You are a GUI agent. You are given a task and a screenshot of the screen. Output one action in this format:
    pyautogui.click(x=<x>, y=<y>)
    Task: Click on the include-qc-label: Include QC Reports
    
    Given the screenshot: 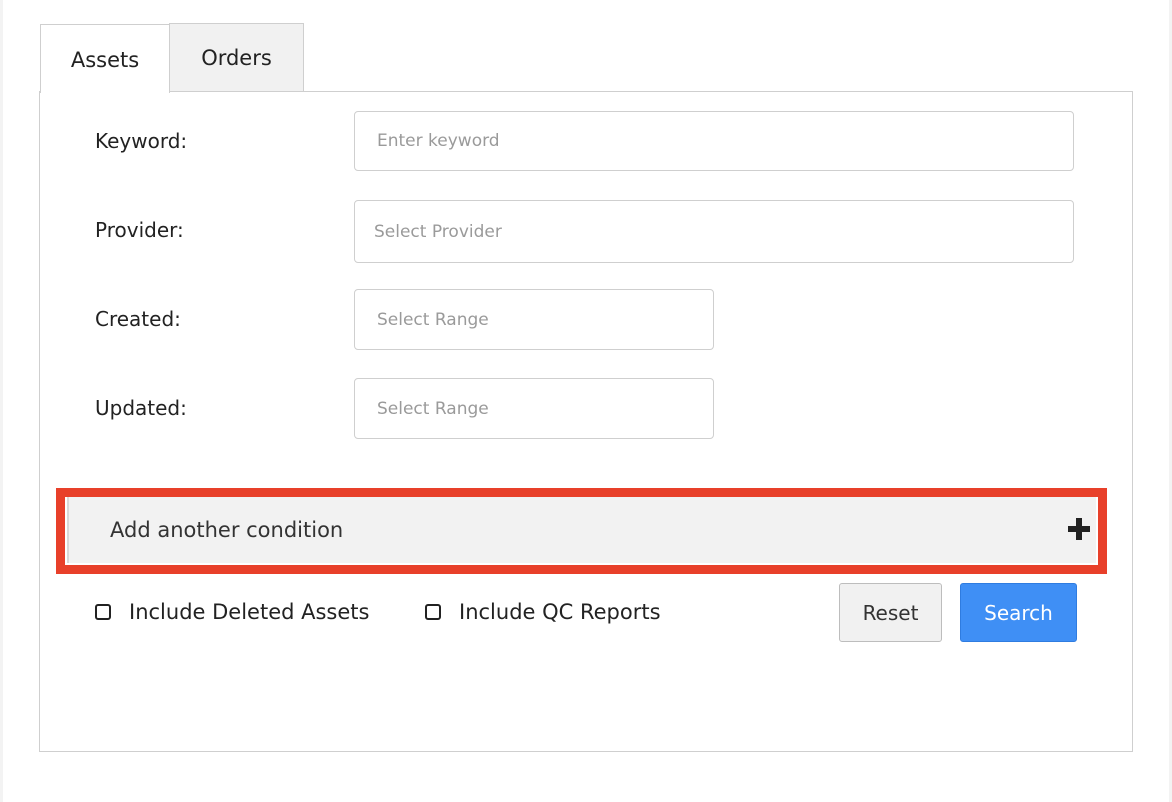 What is the action you would take?
    pyautogui.click(x=560, y=612)
    